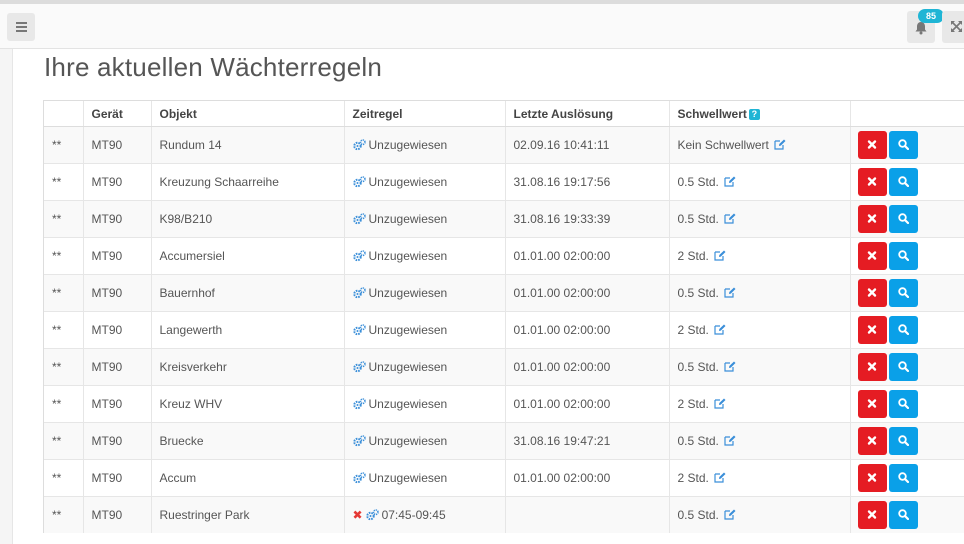  I want to click on row-threshold: 2 Std., so click(760, 478).